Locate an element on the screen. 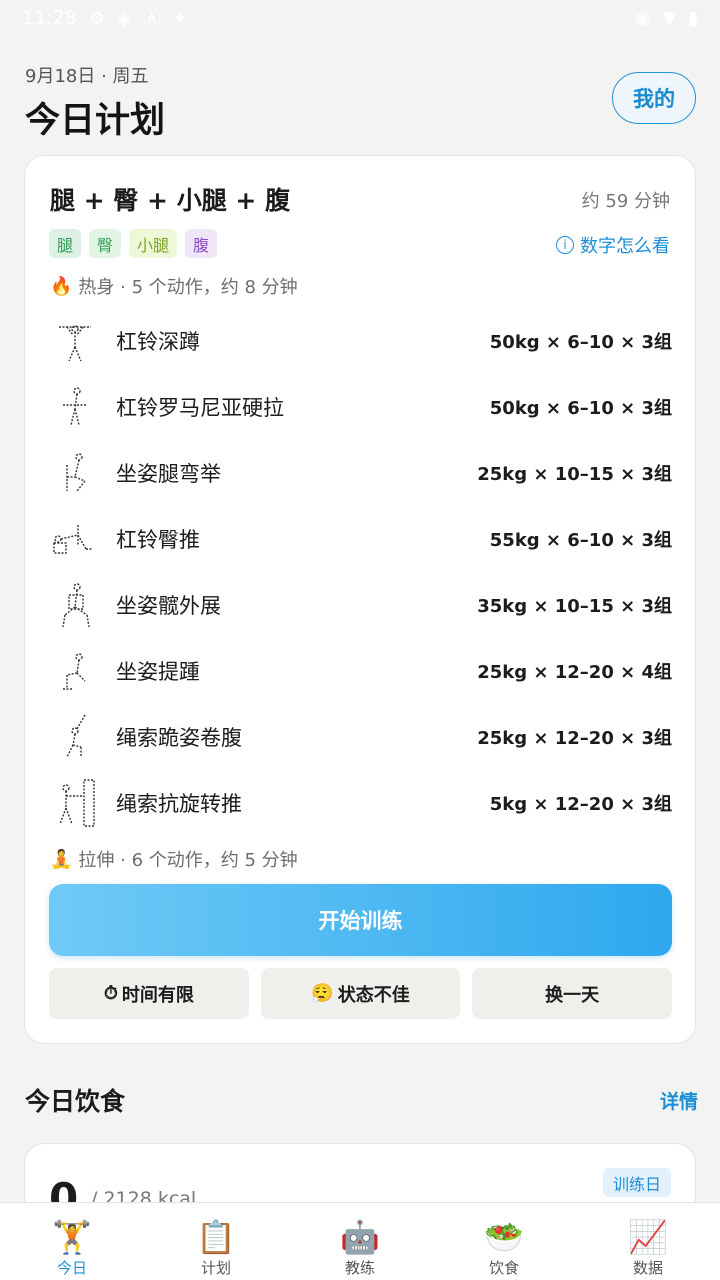 The image size is (720, 1280). clipboard-icon: 📋 is located at coordinates (216, 1237).